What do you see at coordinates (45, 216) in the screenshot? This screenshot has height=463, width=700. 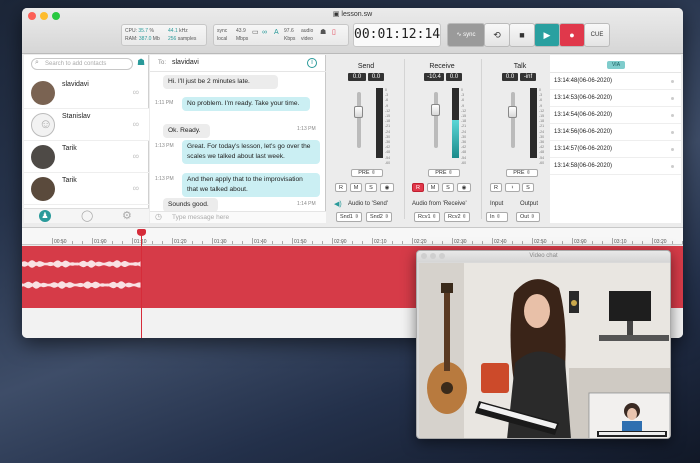 I see `tab-contacts: ♟` at bounding box center [45, 216].